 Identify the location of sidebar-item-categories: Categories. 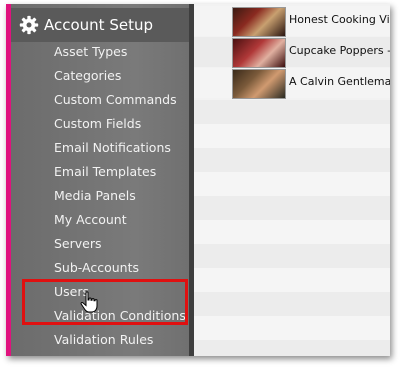
(129, 76).